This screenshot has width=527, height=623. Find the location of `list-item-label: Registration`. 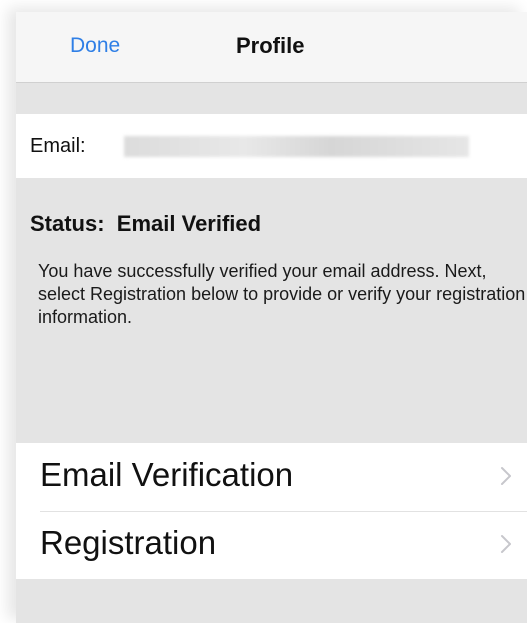

list-item-label: Registration is located at coordinates (128, 542).